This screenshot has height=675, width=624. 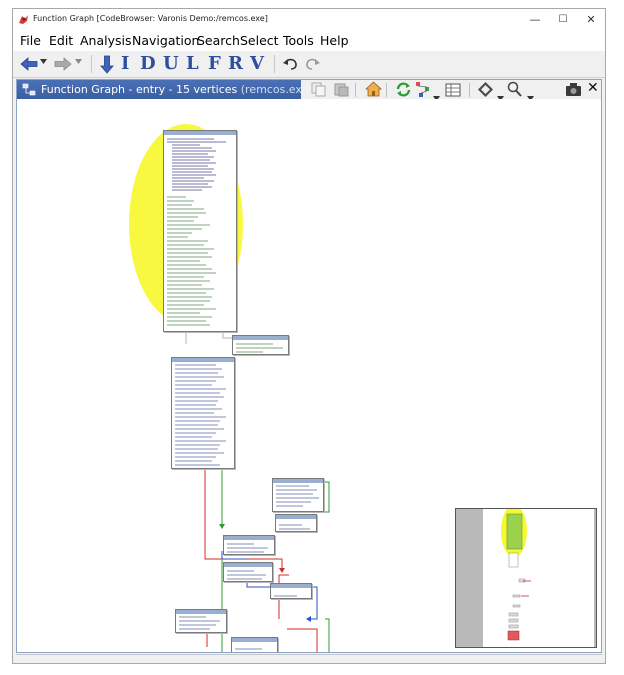 I want to click on status-bar, so click(x=309, y=658).